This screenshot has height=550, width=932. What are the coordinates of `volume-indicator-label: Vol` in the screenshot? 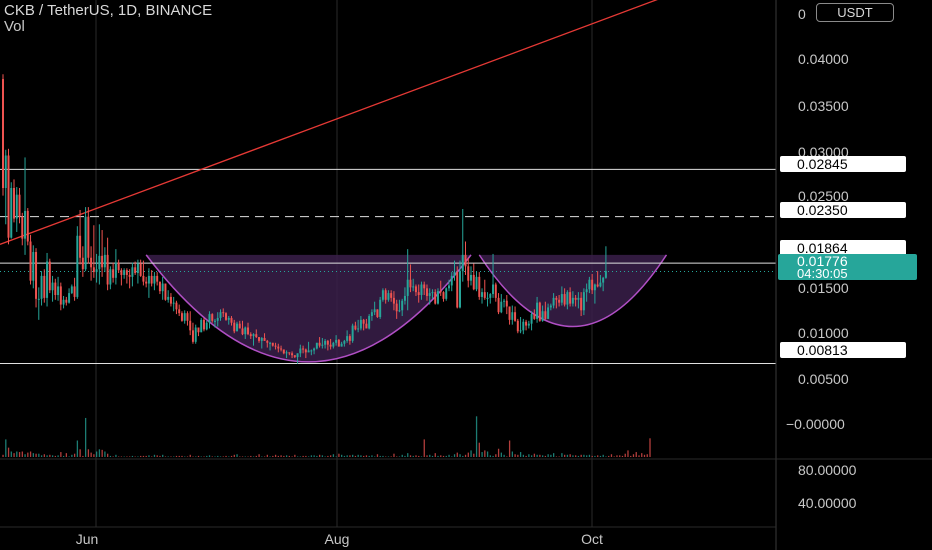 It's located at (14, 26).